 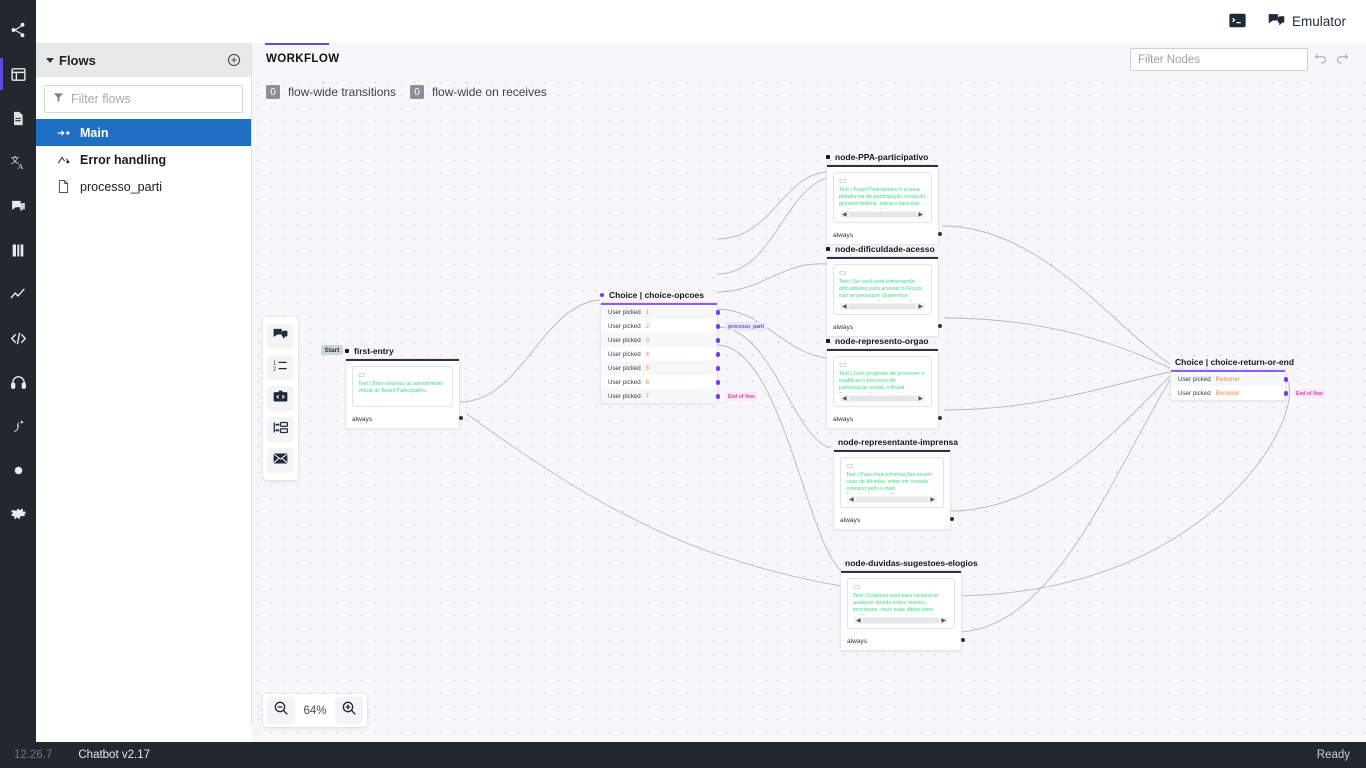 What do you see at coordinates (660, 312) in the screenshot?
I see `choice-row: User picked 1` at bounding box center [660, 312].